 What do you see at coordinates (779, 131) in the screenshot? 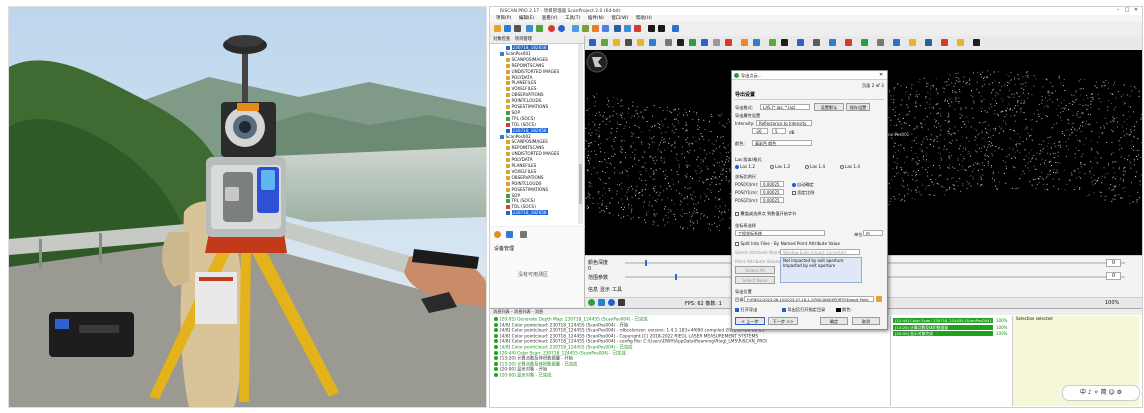
I see `range-to-input: 5` at bounding box center [779, 131].